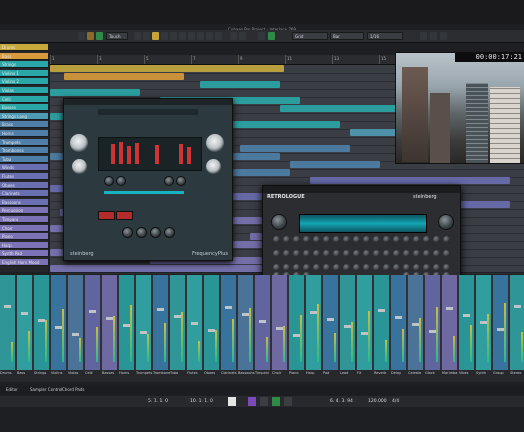 Image resolution: width=524 pixels, height=432 pixels. What do you see at coordinates (24, 82) in the screenshot?
I see `track-header: Violins 2` at bounding box center [24, 82].